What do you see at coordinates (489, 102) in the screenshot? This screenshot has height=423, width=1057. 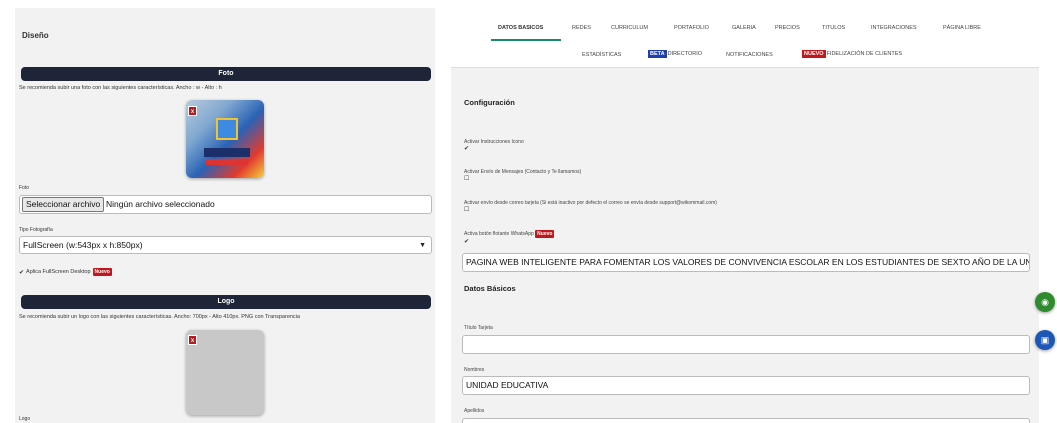 I see `config-heading: Configuración` at bounding box center [489, 102].